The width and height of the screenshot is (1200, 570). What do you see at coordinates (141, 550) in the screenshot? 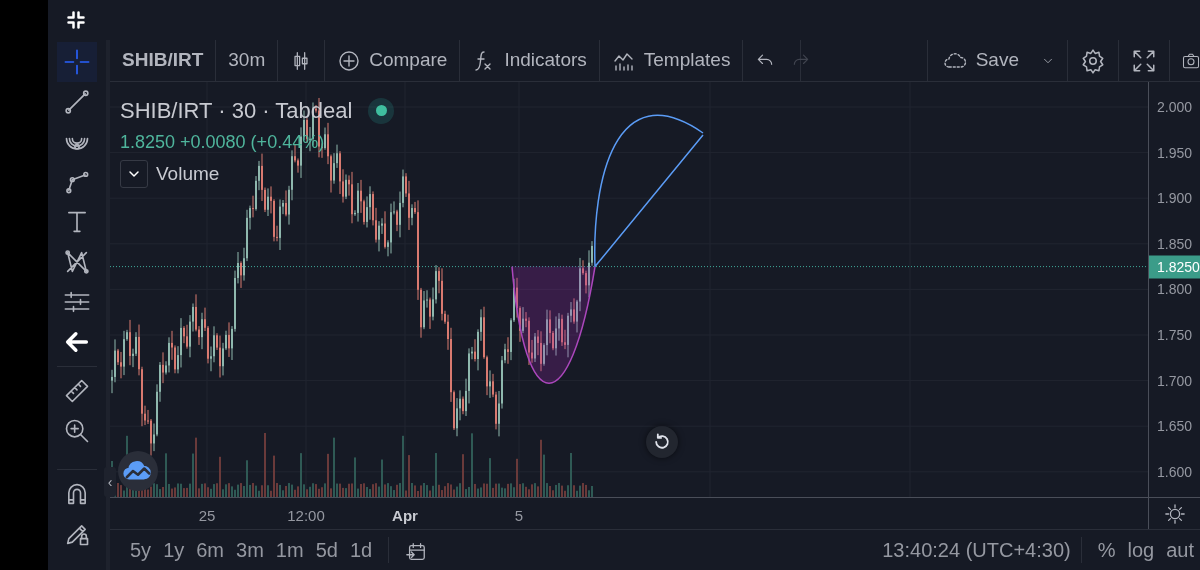
I see `range-button: 5y` at bounding box center [141, 550].